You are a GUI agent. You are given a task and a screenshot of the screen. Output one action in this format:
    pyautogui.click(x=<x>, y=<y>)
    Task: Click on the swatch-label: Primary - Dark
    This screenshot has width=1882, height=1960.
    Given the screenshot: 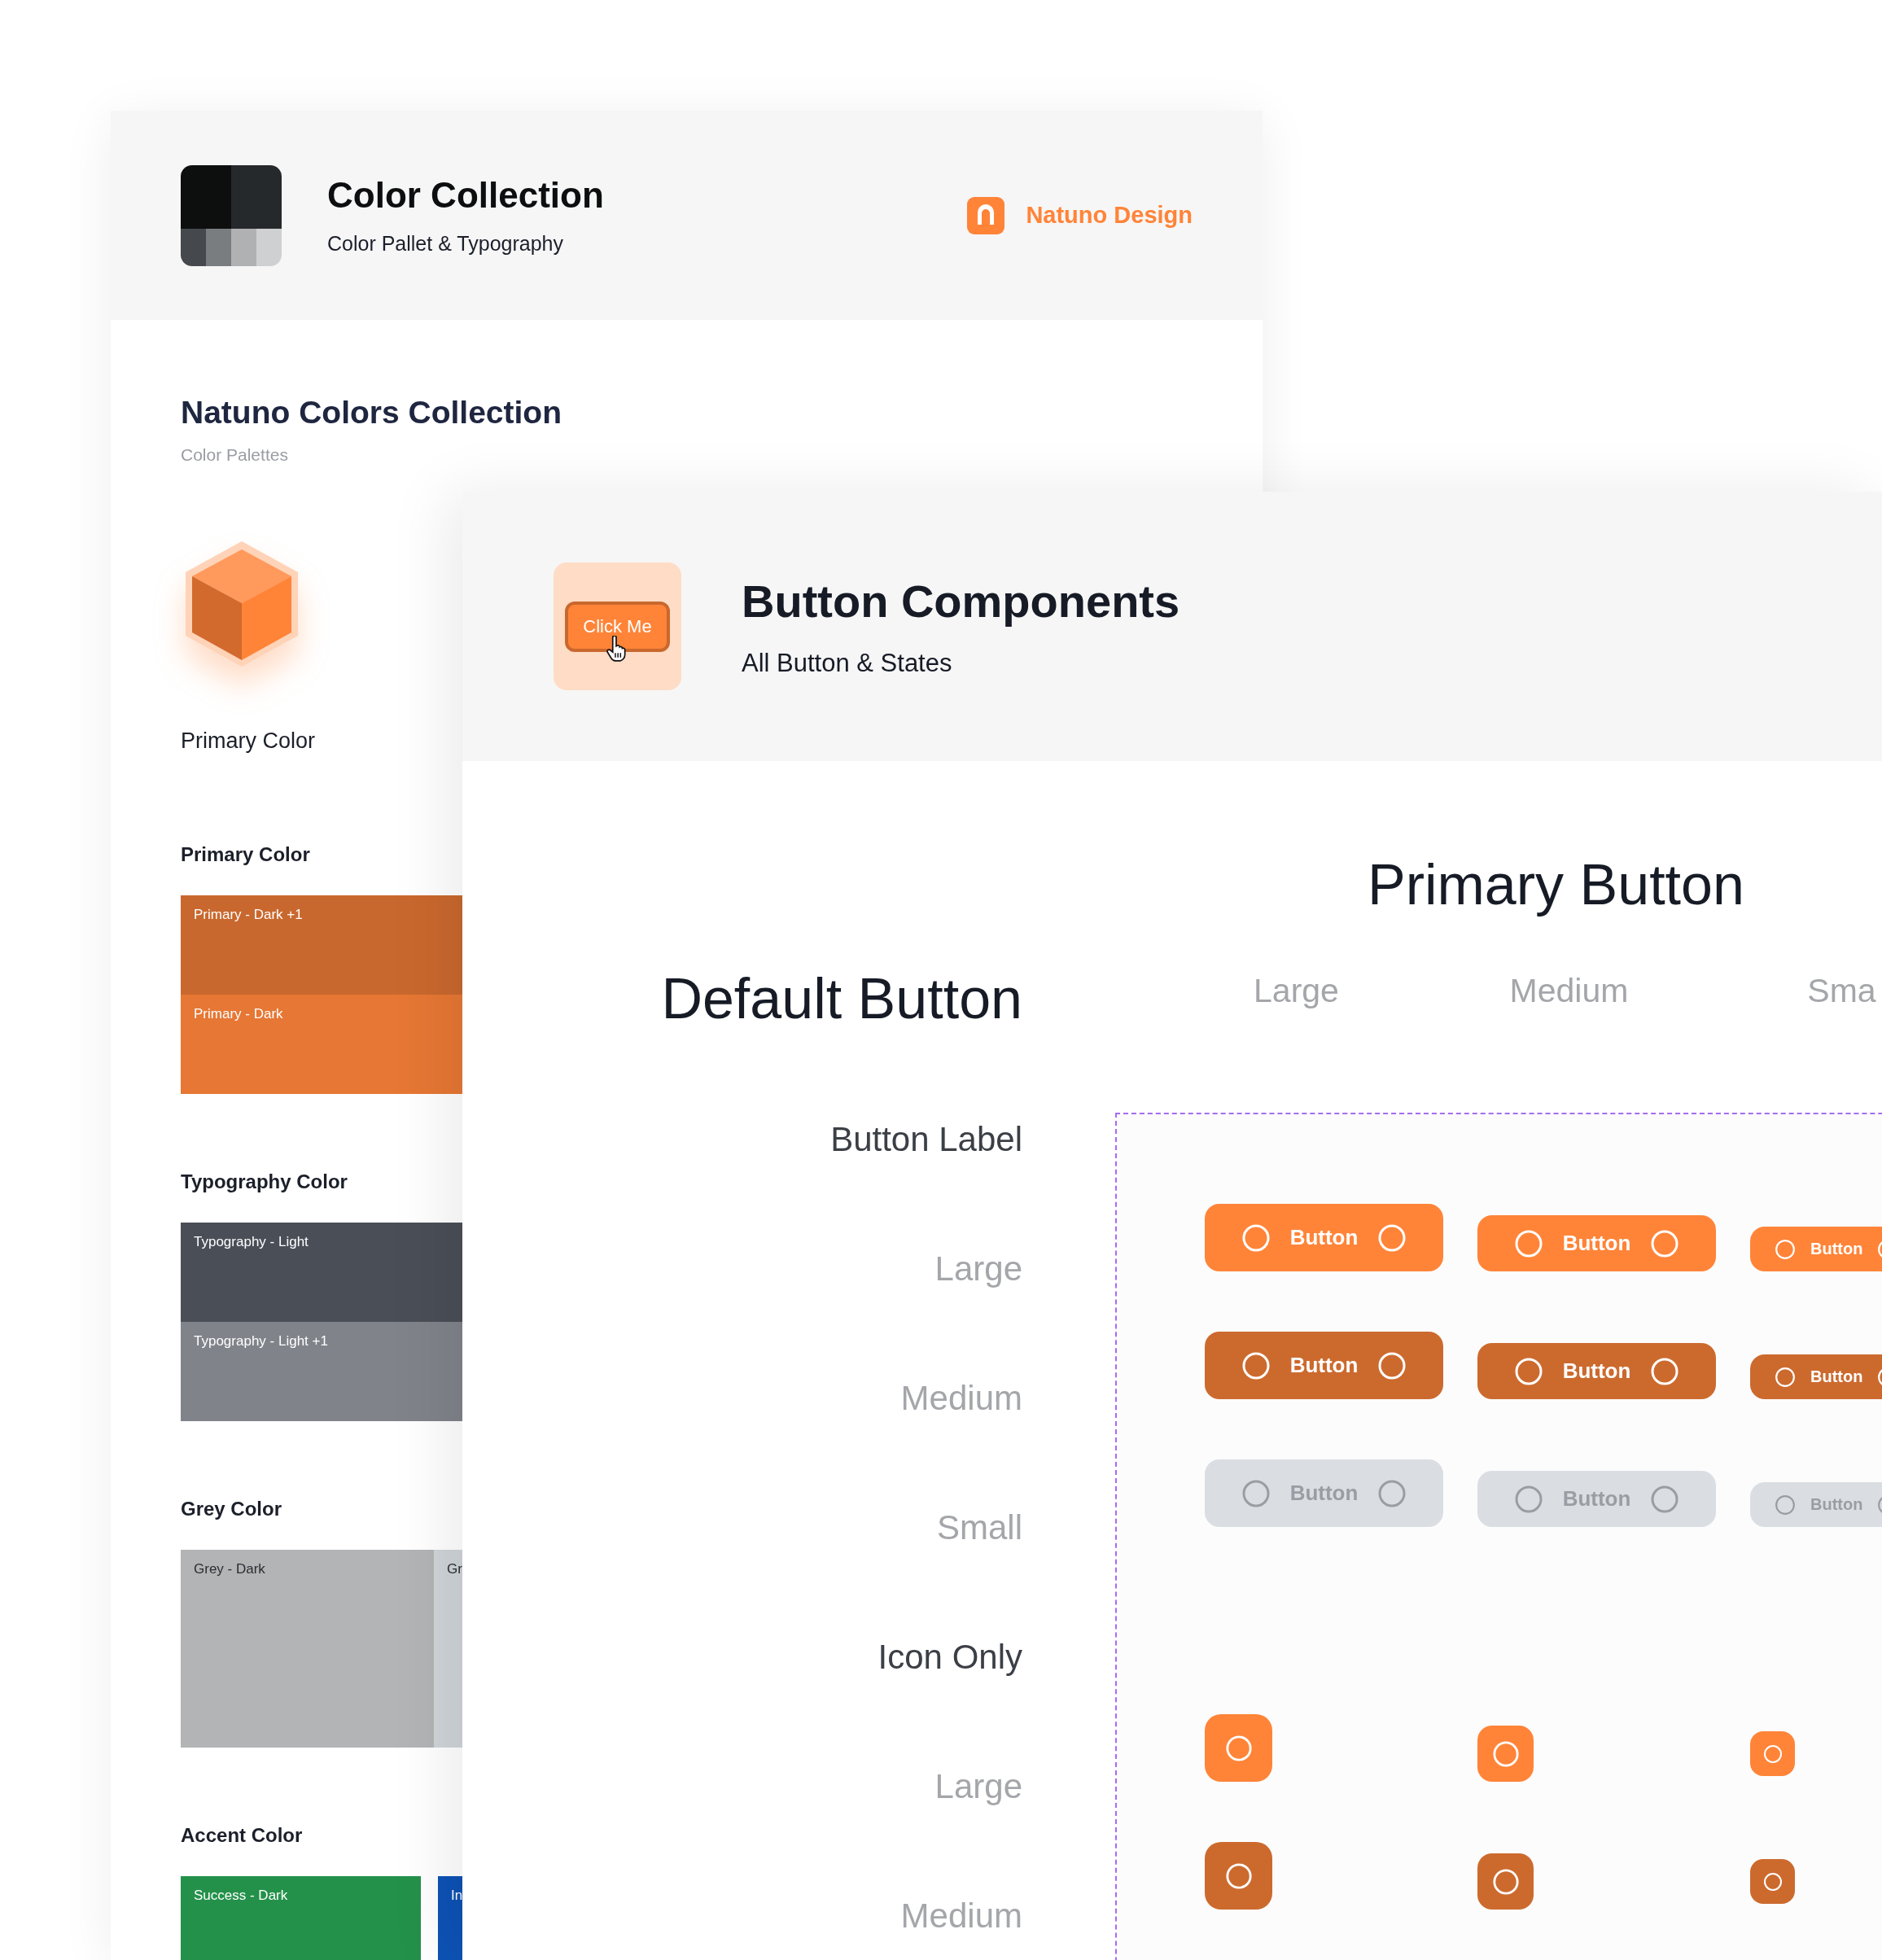 What is the action you would take?
    pyautogui.click(x=238, y=1014)
    